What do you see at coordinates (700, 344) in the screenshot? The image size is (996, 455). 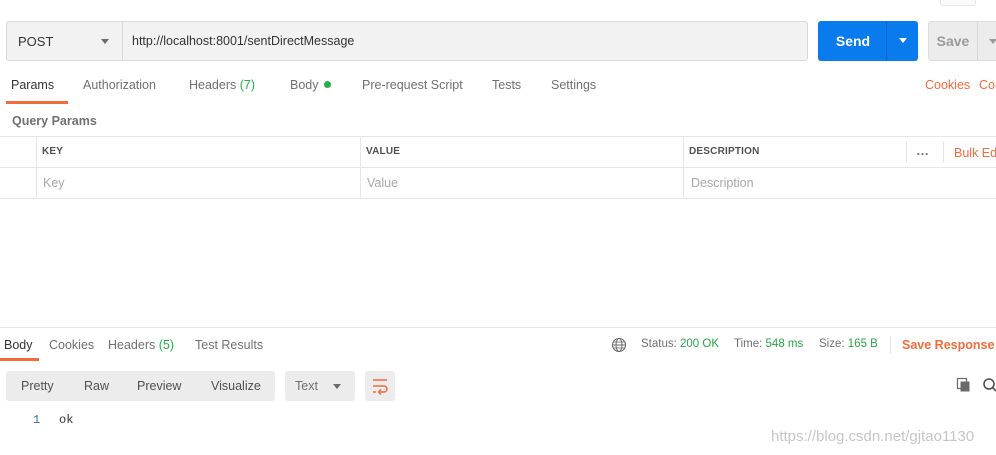 I see `status-value: 200 OK` at bounding box center [700, 344].